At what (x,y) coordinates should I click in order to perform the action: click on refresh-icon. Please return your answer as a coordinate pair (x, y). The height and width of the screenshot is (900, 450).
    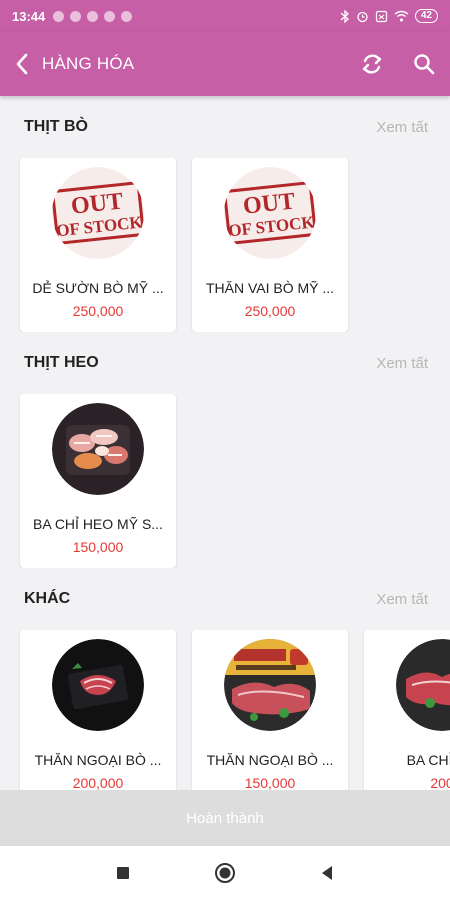
    Looking at the image, I should click on (372, 64).